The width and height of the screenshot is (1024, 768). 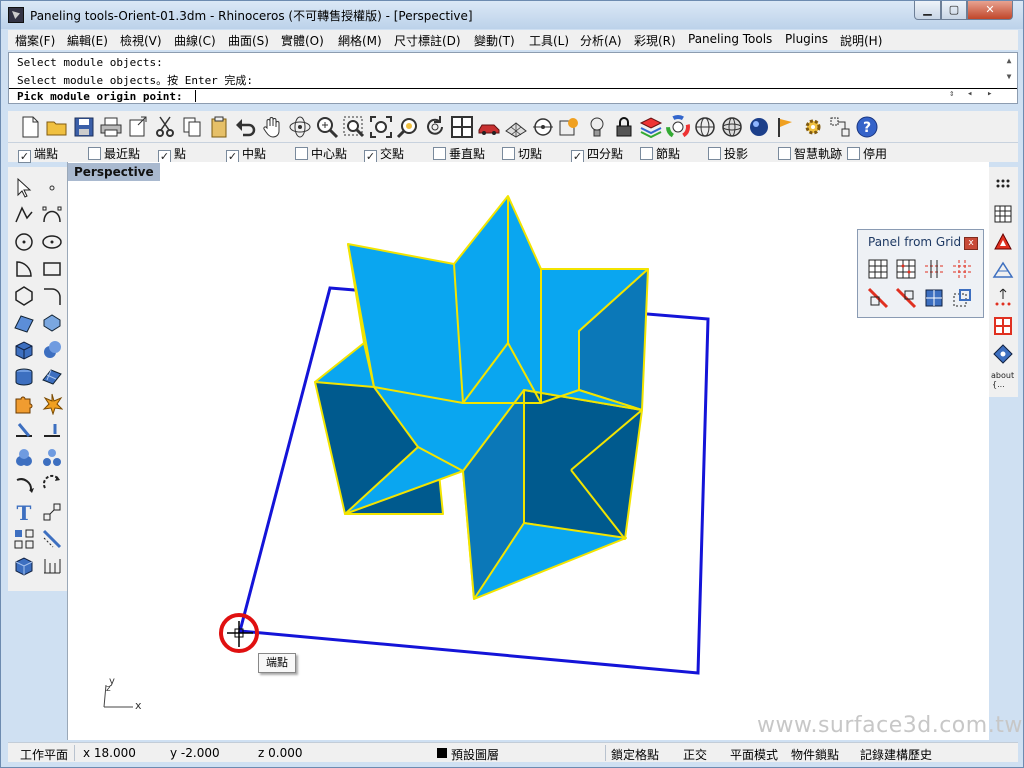 What do you see at coordinates (920, 273) in the screenshot?
I see `panel-from-grid-toolbar: Panel from Grid x` at bounding box center [920, 273].